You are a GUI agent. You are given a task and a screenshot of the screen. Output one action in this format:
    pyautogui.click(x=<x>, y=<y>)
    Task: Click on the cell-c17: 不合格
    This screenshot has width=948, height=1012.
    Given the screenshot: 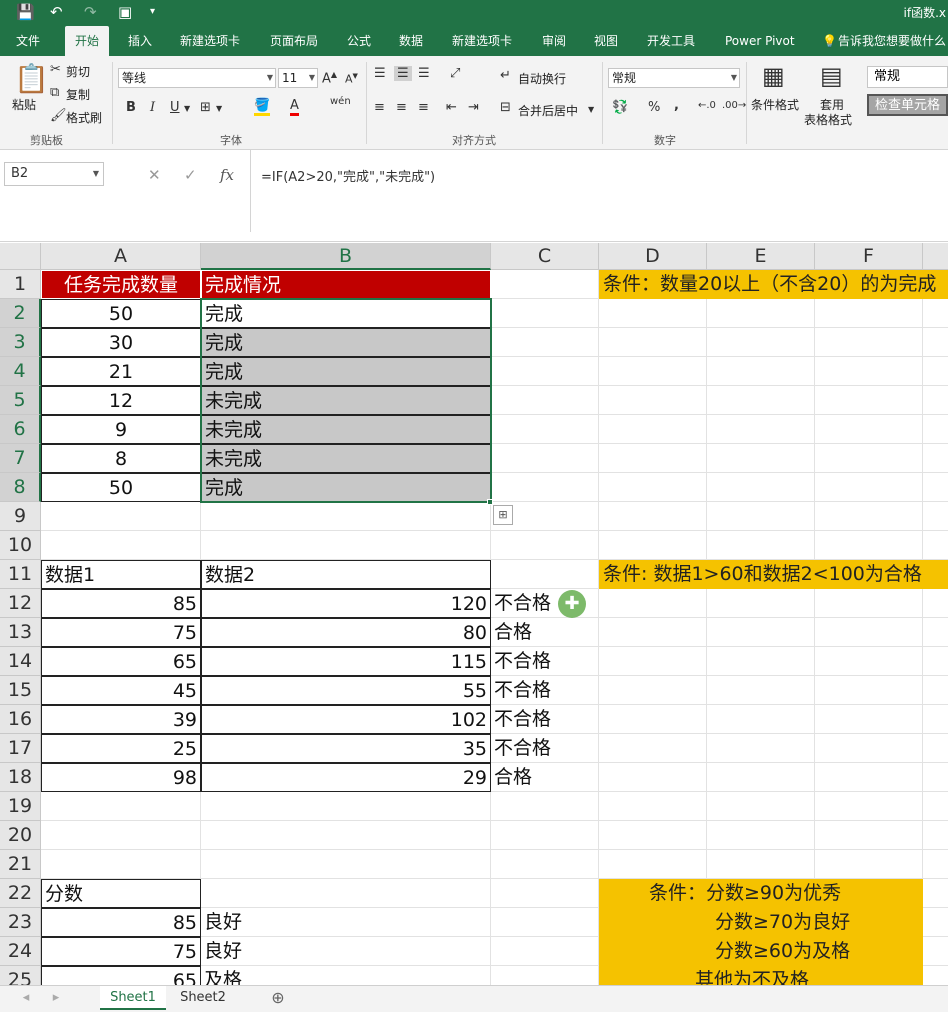 What is the action you would take?
    pyautogui.click(x=545, y=748)
    